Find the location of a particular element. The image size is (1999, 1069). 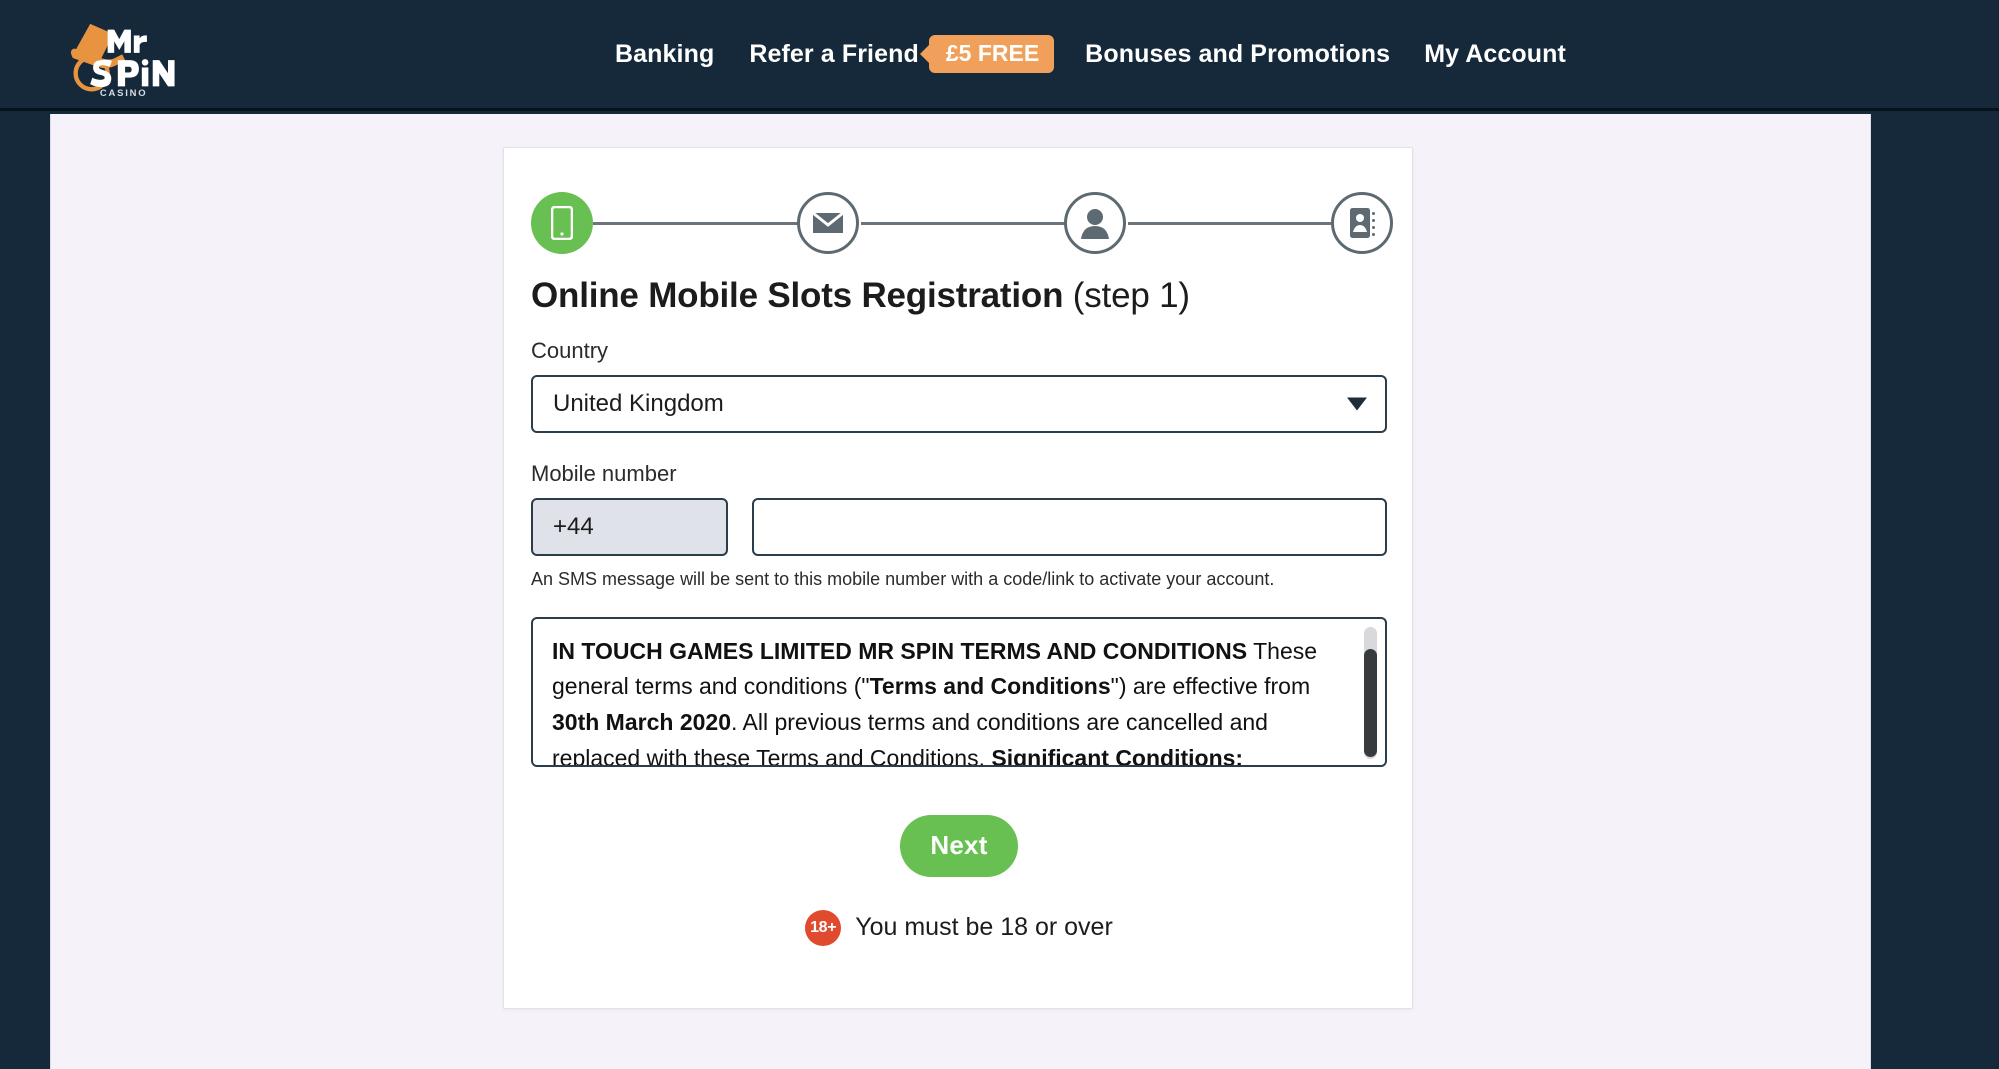

mobile-number-input is located at coordinates (1069, 527).